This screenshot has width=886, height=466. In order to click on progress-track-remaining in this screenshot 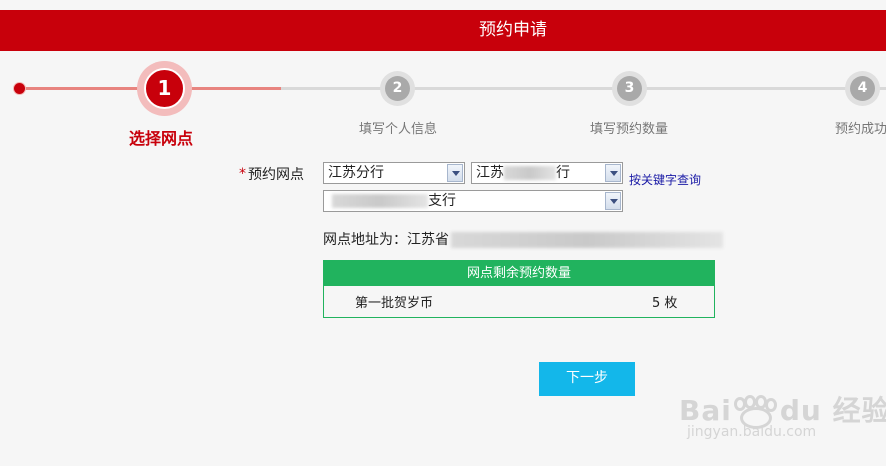, I will do `click(583, 88)`.